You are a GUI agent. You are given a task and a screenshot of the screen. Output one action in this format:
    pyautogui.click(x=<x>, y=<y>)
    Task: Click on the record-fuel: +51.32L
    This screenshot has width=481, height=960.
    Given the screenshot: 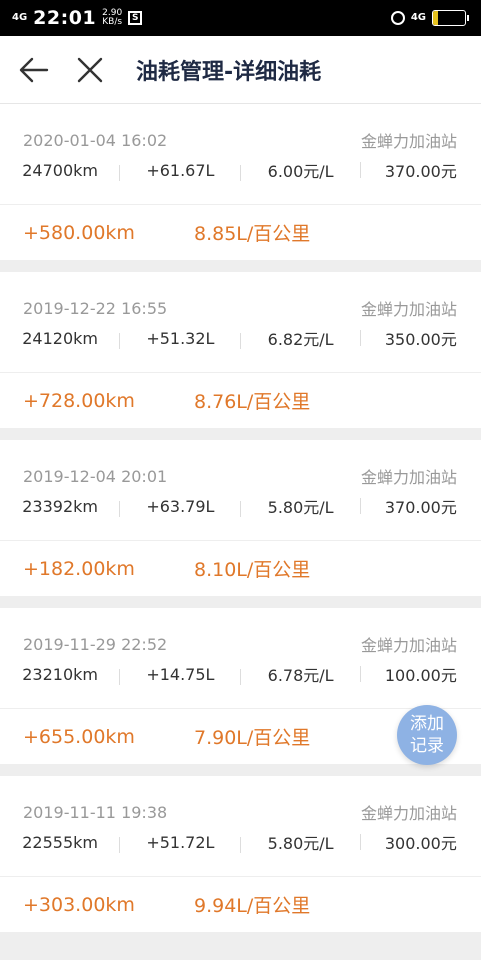 What is the action you would take?
    pyautogui.click(x=180, y=339)
    